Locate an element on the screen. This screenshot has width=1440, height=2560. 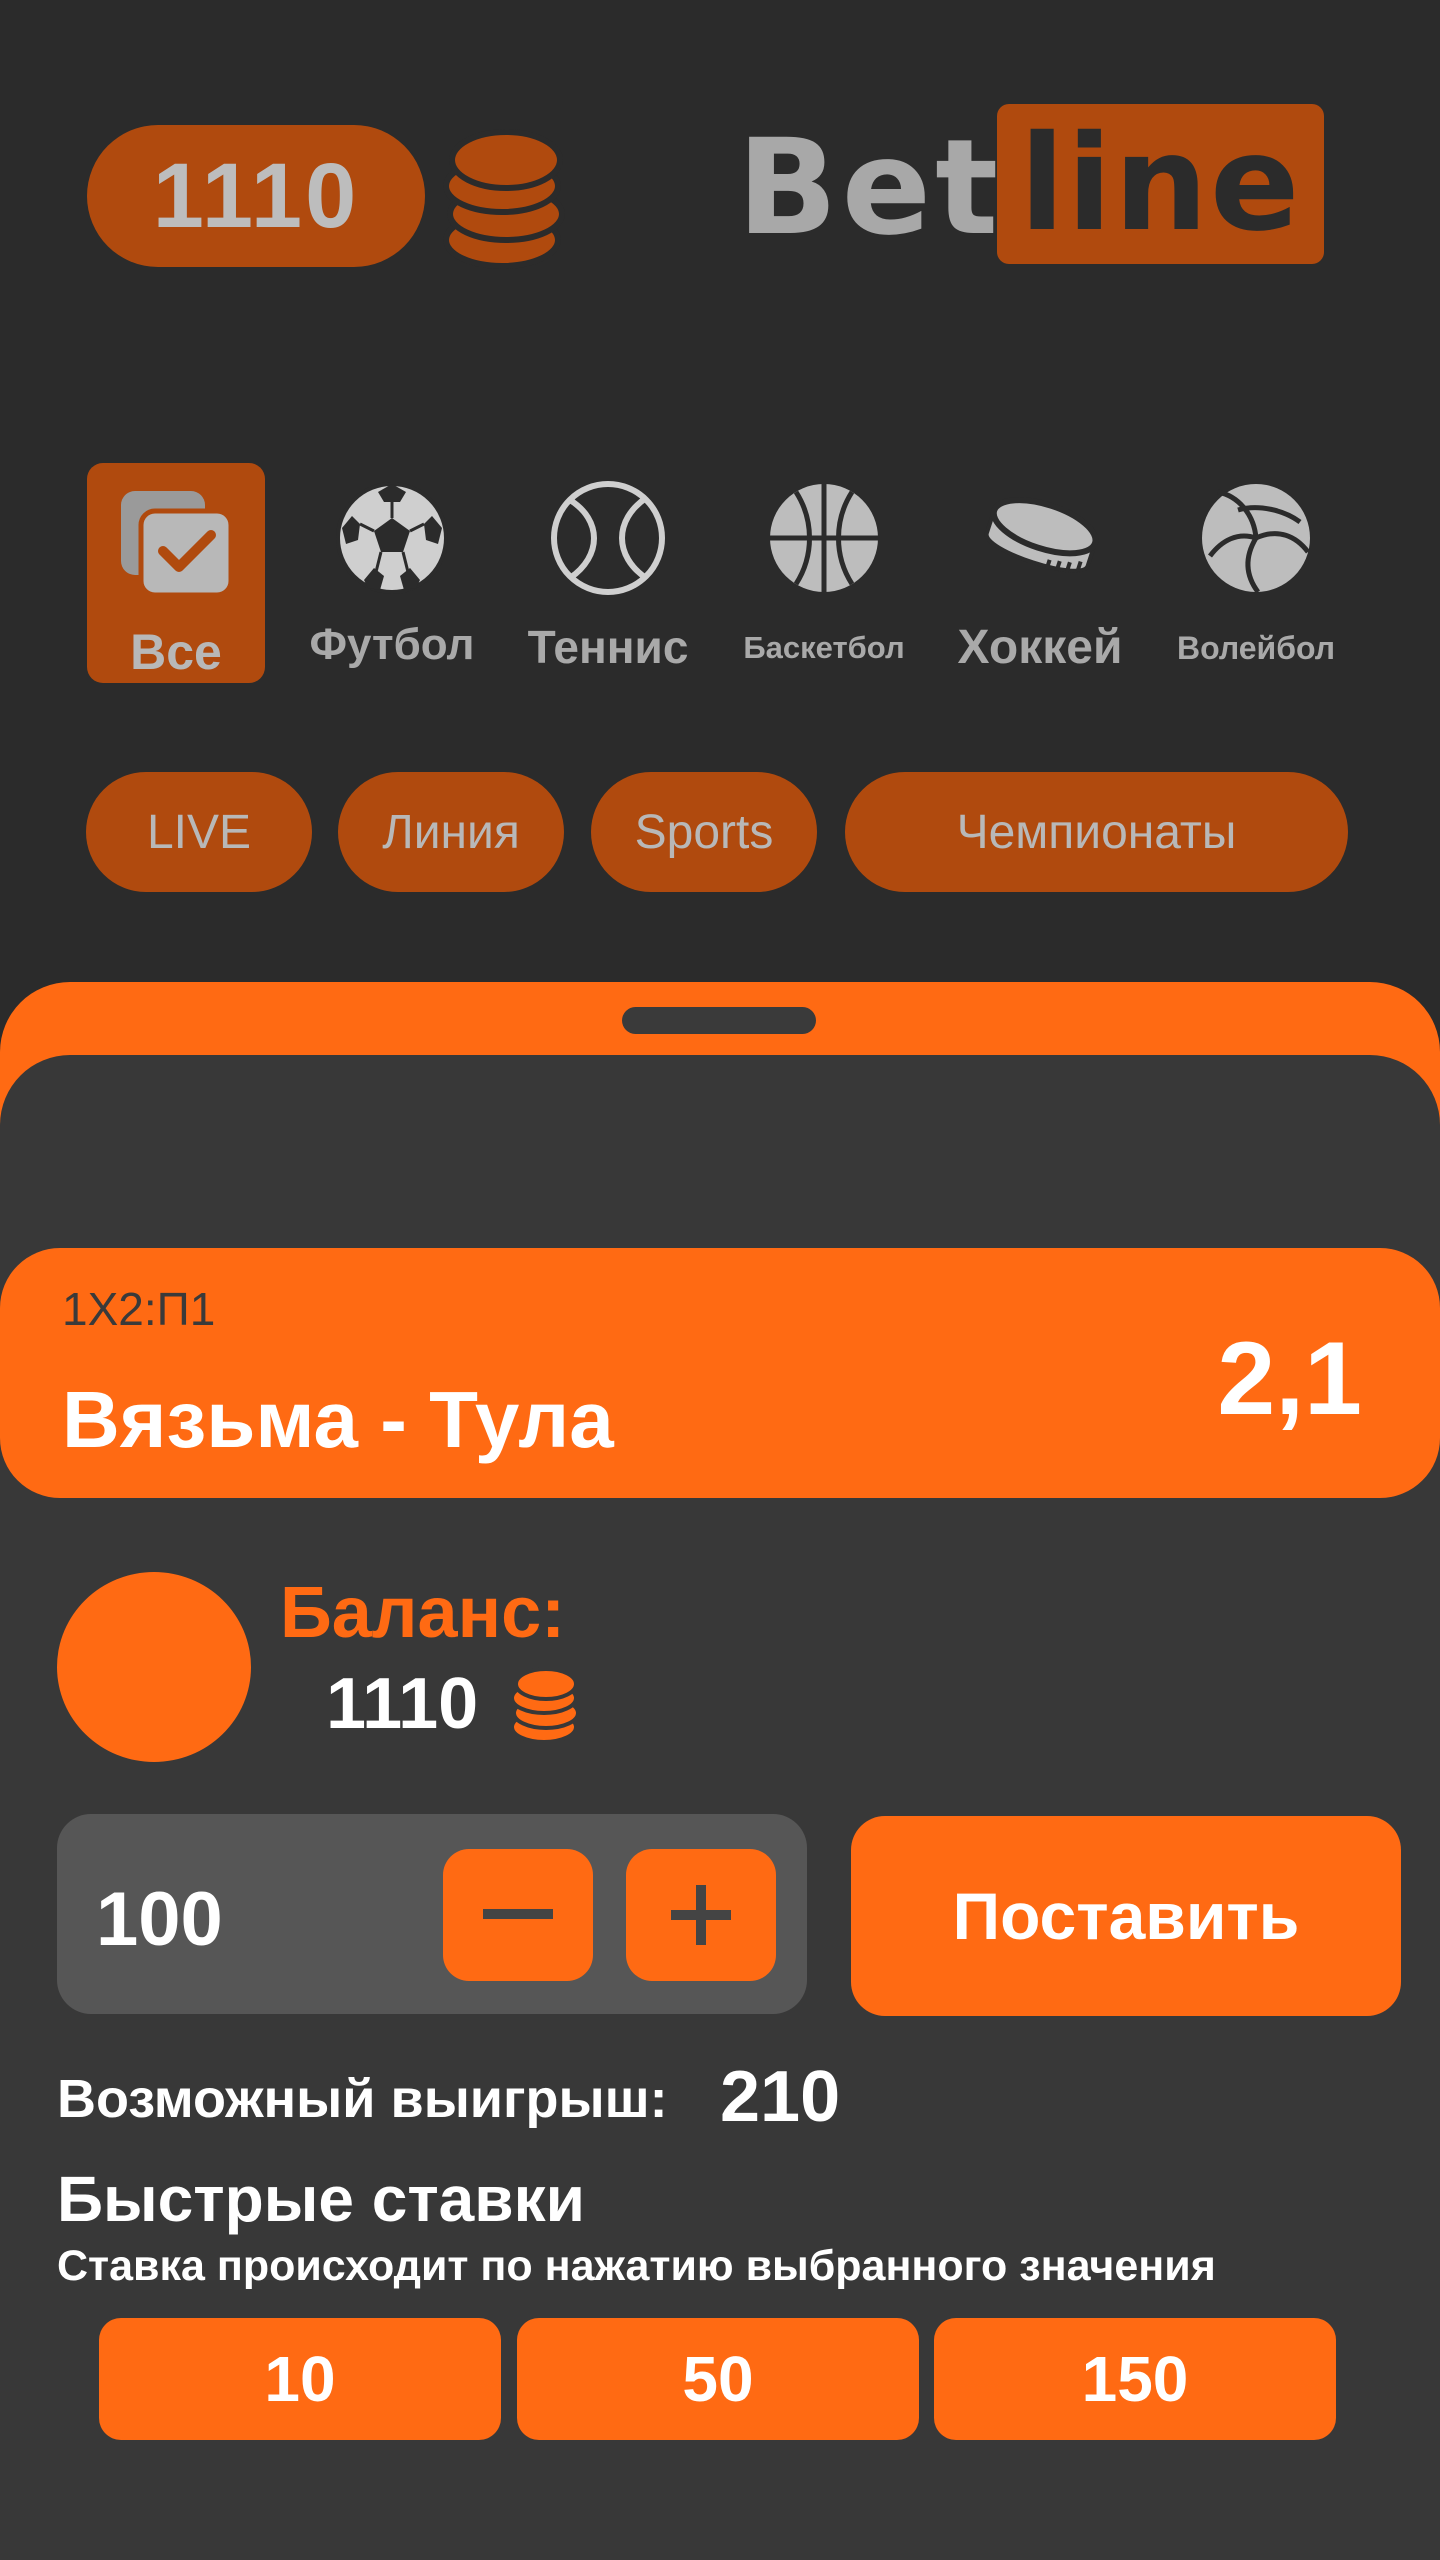
quick-bet-button: 50 is located at coordinates (718, 2379).